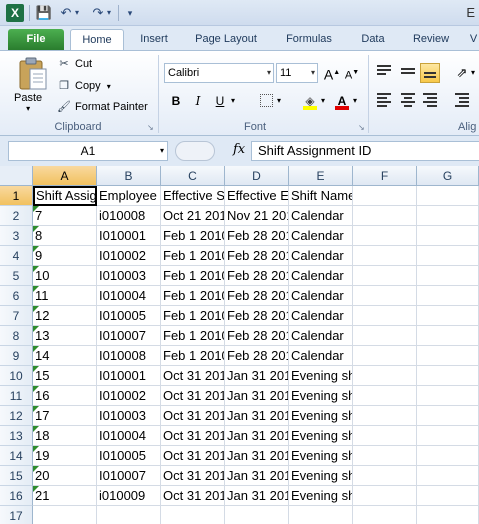 This screenshot has height=524, width=479. I want to click on cell-a12: 17, so click(65, 416).